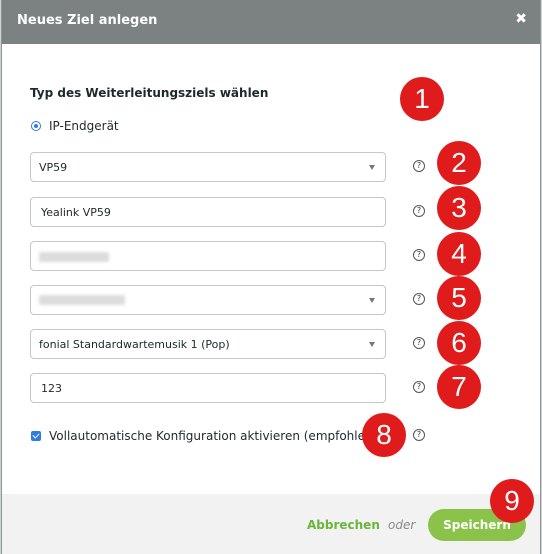 The image size is (542, 554). I want to click on device-name-input, so click(208, 212).